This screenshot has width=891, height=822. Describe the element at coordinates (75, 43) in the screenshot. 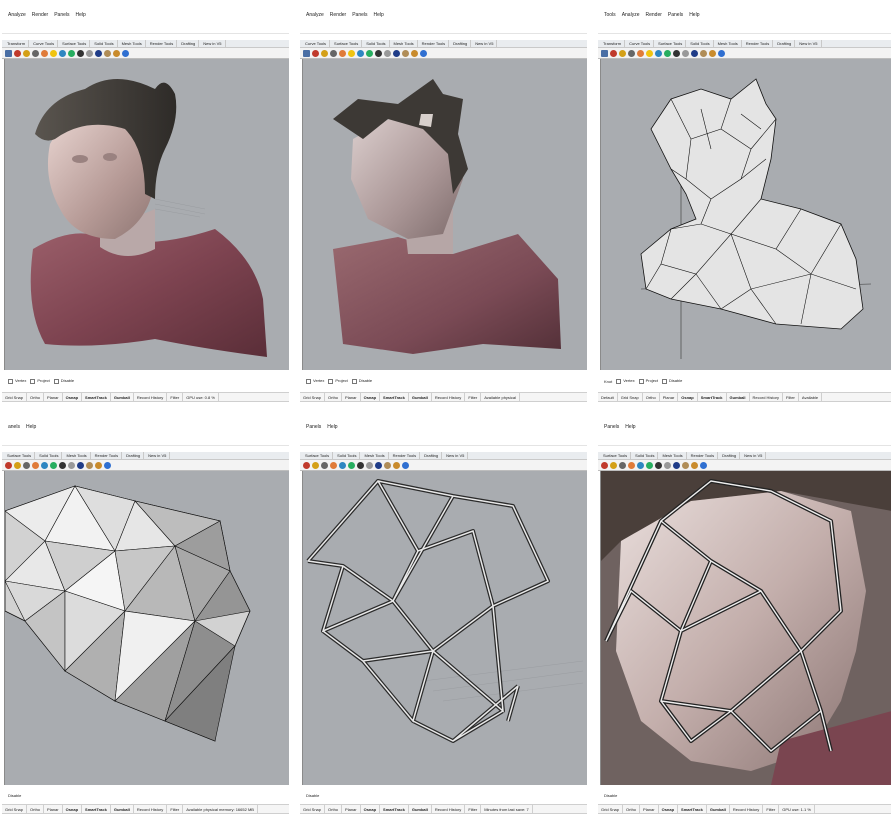

I see `tab-surface-tools: Surface Tools` at that location.